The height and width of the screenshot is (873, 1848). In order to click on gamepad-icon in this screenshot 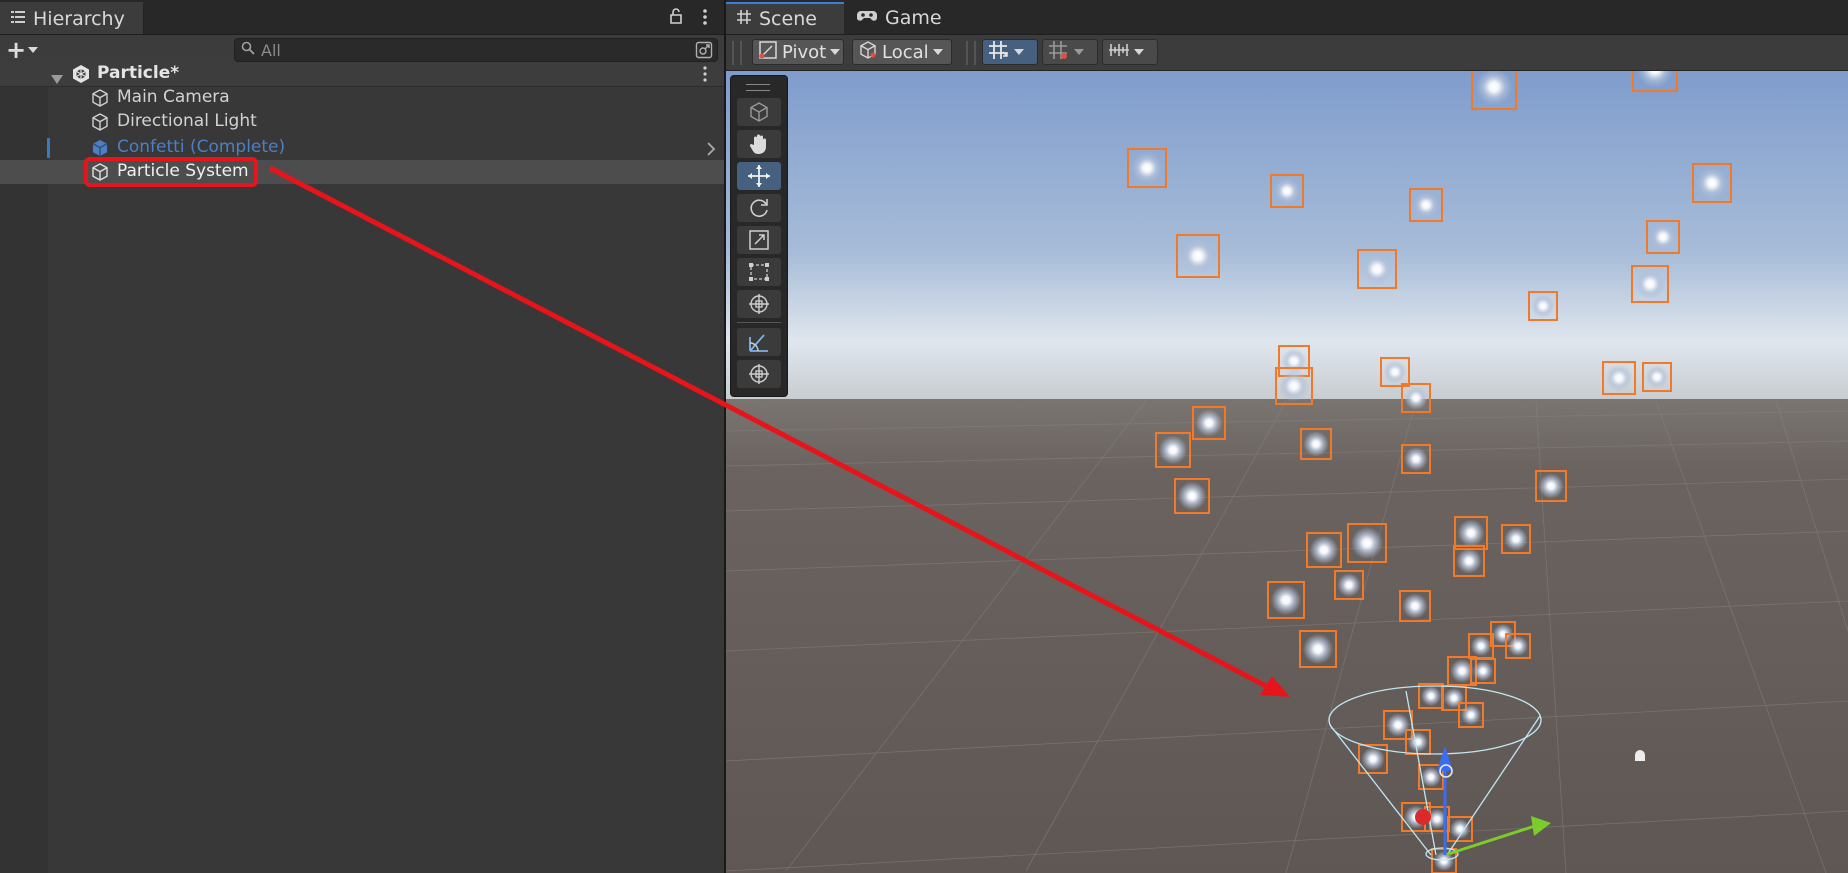, I will do `click(867, 18)`.